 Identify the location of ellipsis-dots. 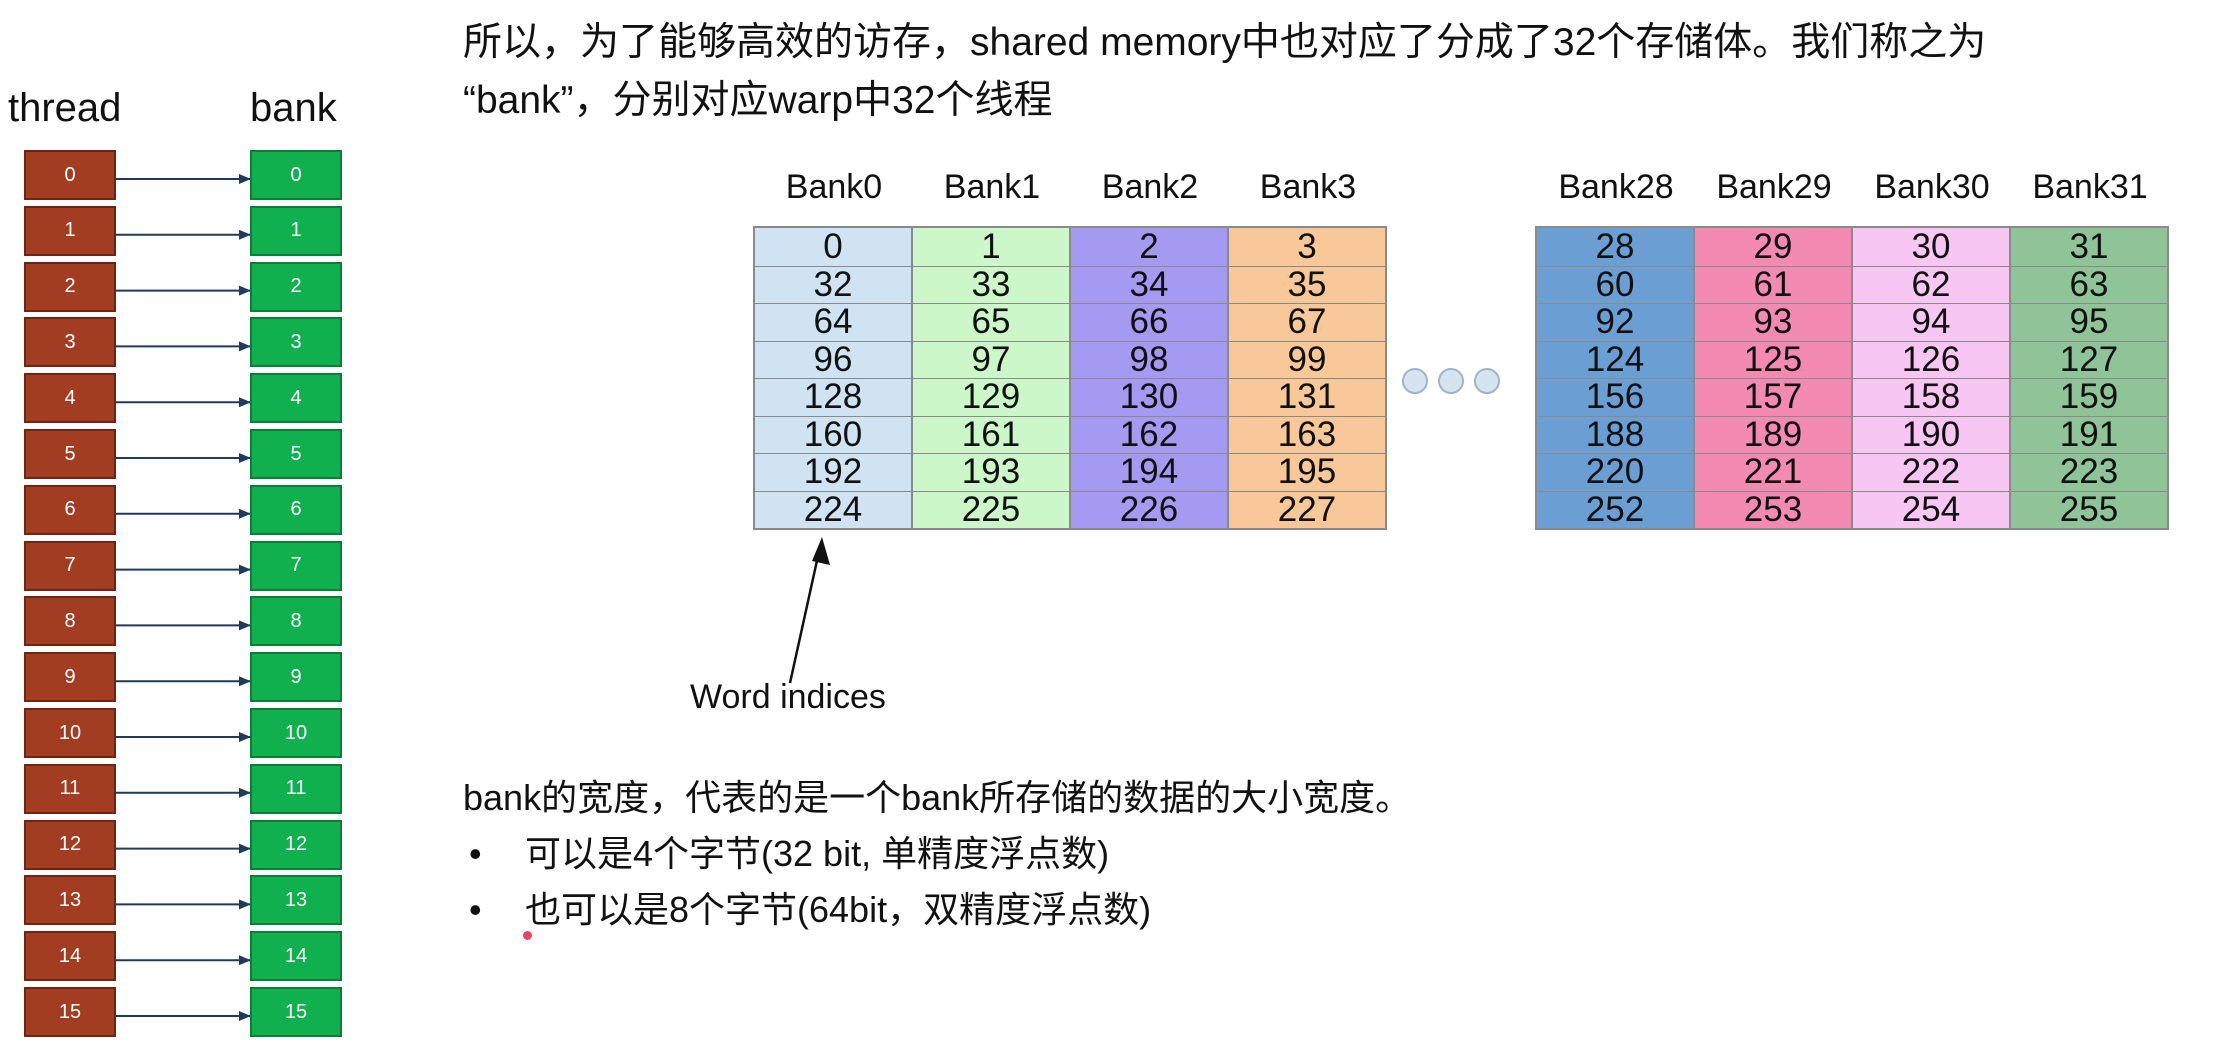
(1451, 381).